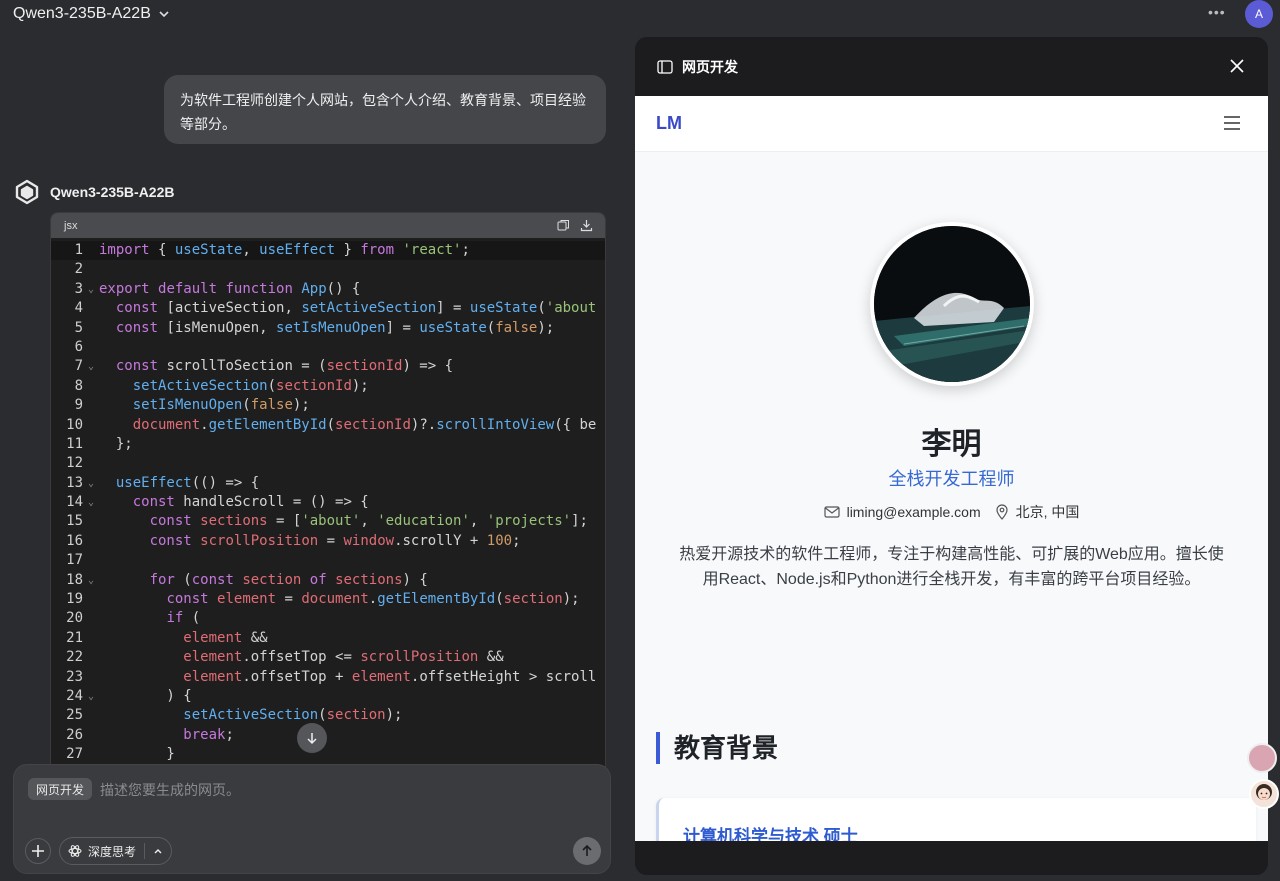 The image size is (1280, 881). What do you see at coordinates (250, 385) in the screenshot?
I see `code-text: setActiveSection(sectionId);` at bounding box center [250, 385].